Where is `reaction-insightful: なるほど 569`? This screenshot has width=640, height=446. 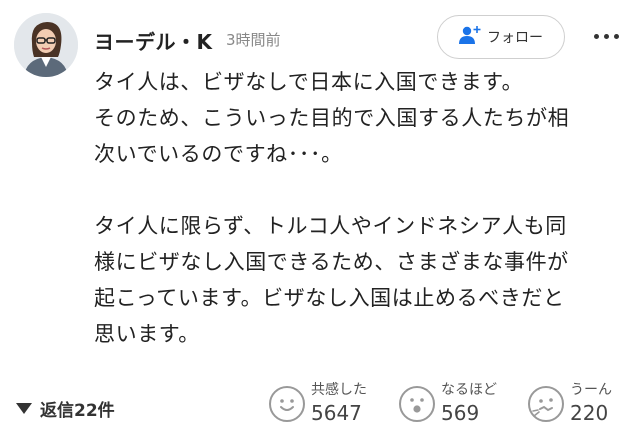 reaction-insightful: なるほど 569 is located at coordinates (448, 404).